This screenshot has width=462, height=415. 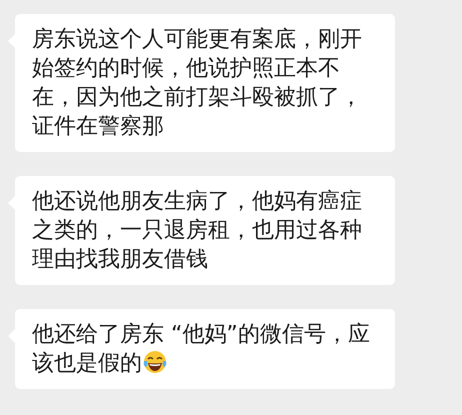 I want to click on message-text: 他还说他朋友生病了，他妈有癌症之类的，一只退房租，也用过各种理由找我朋友借钱, so click(x=197, y=231).